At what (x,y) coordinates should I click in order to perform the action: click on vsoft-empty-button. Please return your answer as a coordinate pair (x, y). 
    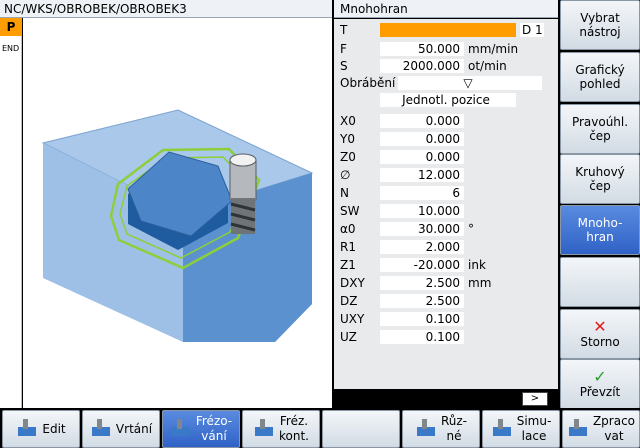
    Looking at the image, I should click on (600, 282).